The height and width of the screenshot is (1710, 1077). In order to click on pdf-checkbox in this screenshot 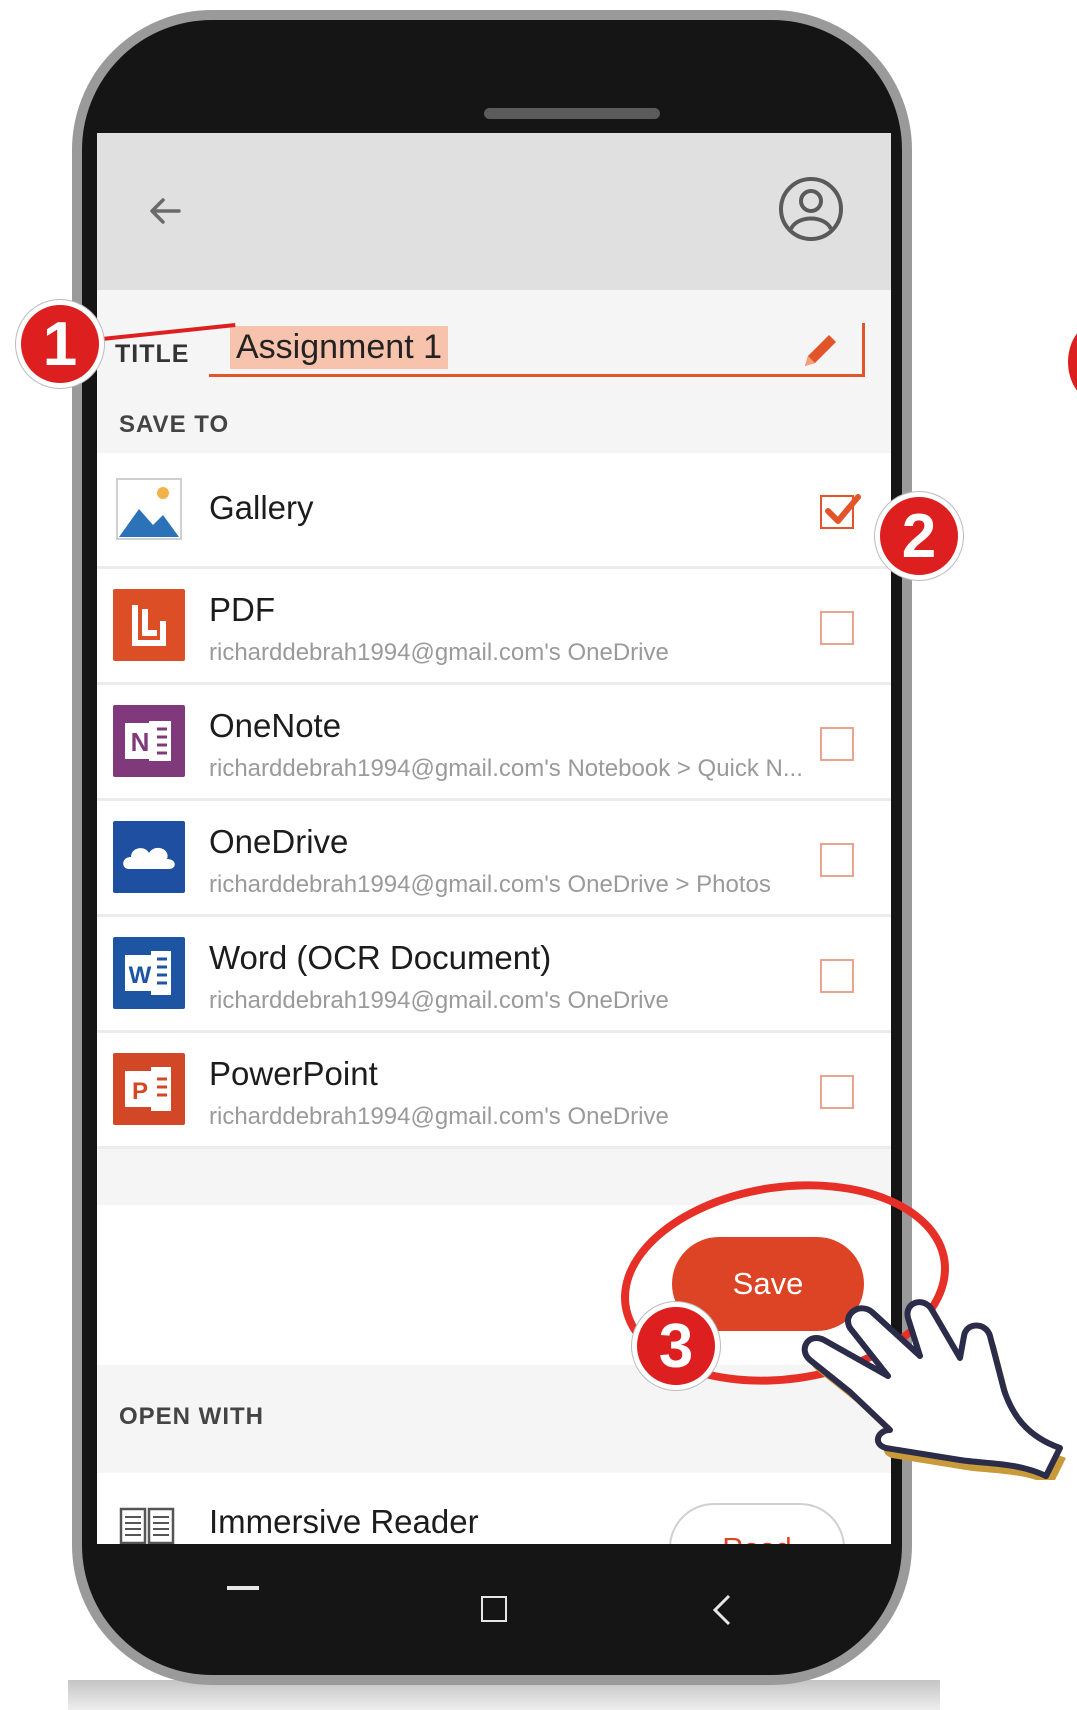, I will do `click(837, 628)`.